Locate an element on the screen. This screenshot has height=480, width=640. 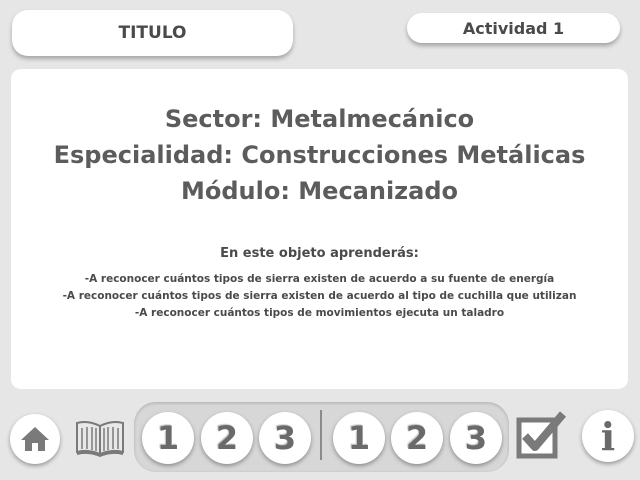
info-icon: i is located at coordinates (608, 436).